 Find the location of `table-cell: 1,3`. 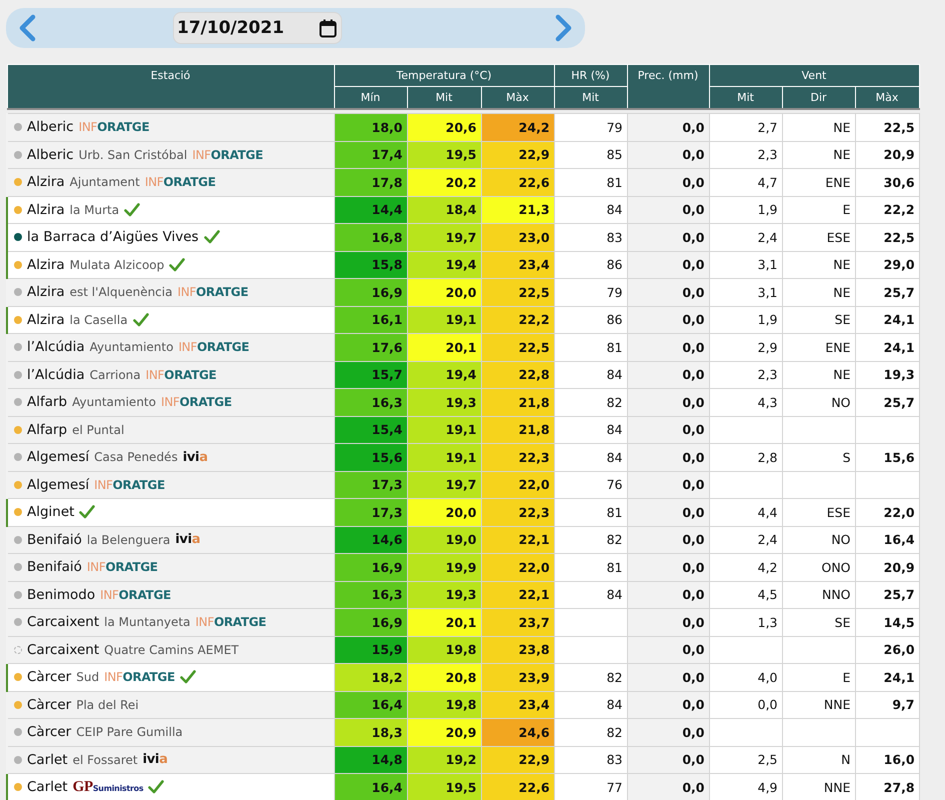

table-cell: 1,3 is located at coordinates (745, 622).